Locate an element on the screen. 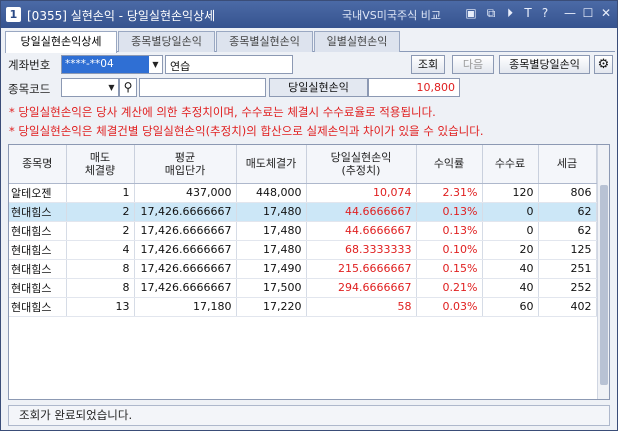 The width and height of the screenshot is (618, 431). compare-link: 국내VS미국주식 비교 is located at coordinates (391, 15).